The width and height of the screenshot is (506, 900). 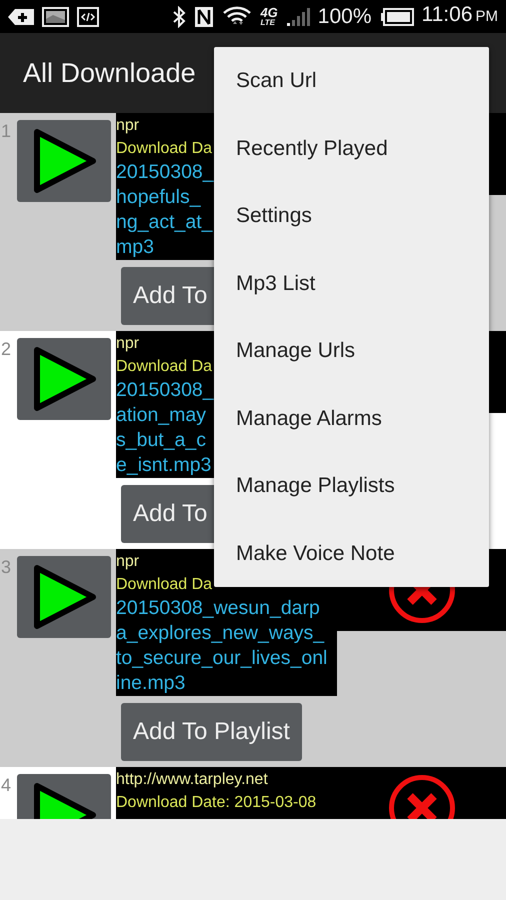 What do you see at coordinates (351, 216) in the screenshot?
I see `menu-item: Settings` at bounding box center [351, 216].